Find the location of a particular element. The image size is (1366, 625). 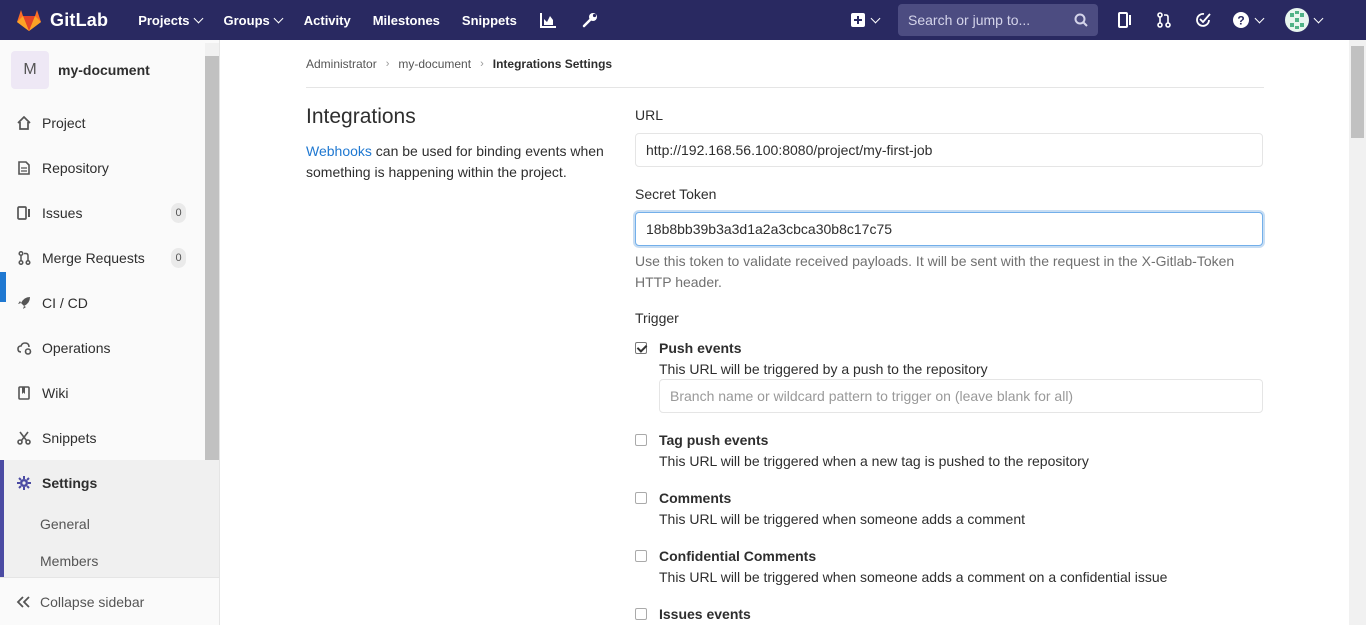

book-icon is located at coordinates (24, 393).